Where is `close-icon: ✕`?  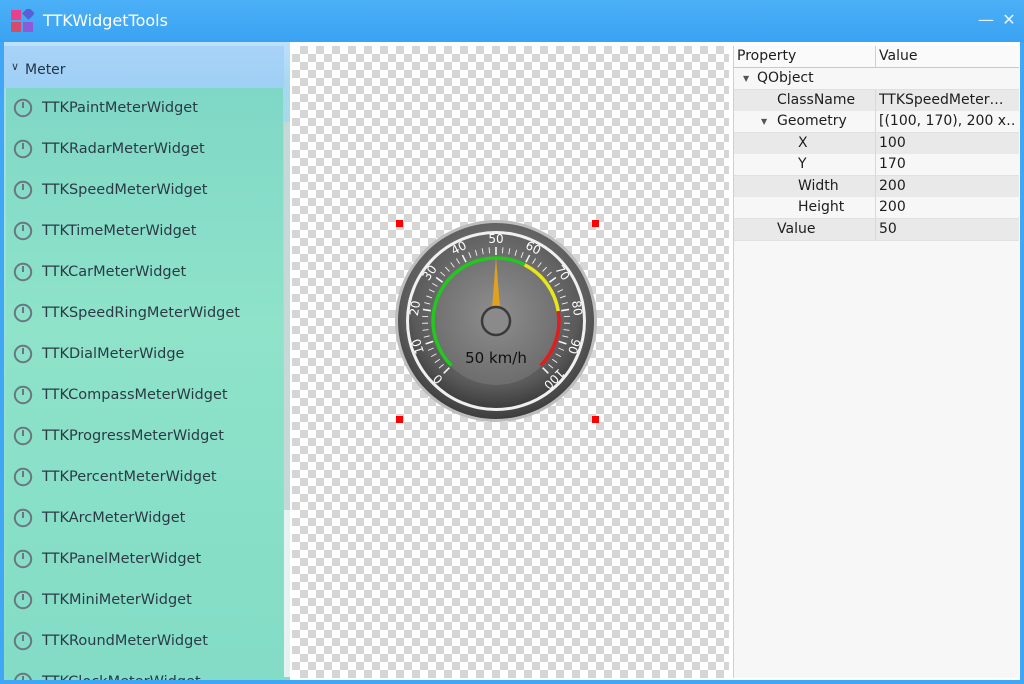 close-icon: ✕ is located at coordinates (1009, 20).